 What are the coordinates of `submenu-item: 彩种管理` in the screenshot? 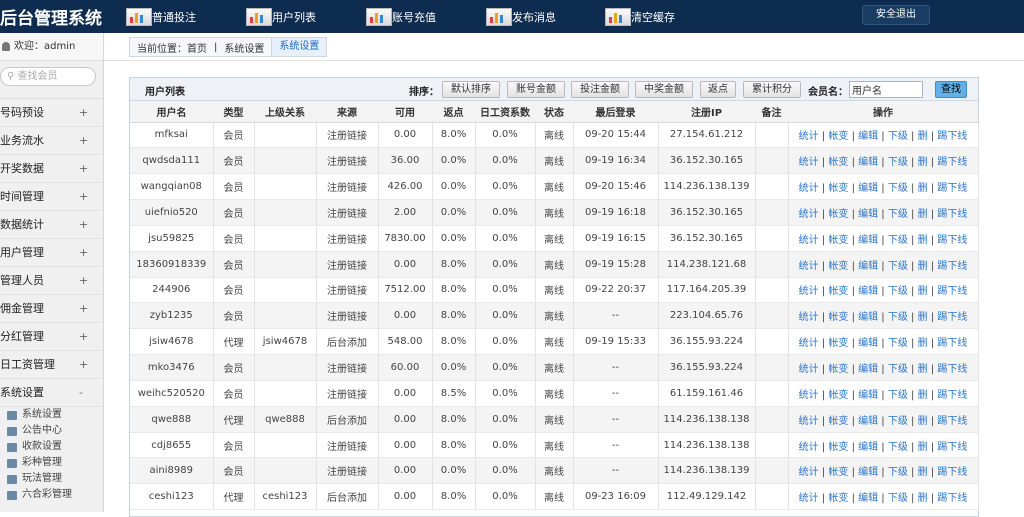 It's located at (51, 463).